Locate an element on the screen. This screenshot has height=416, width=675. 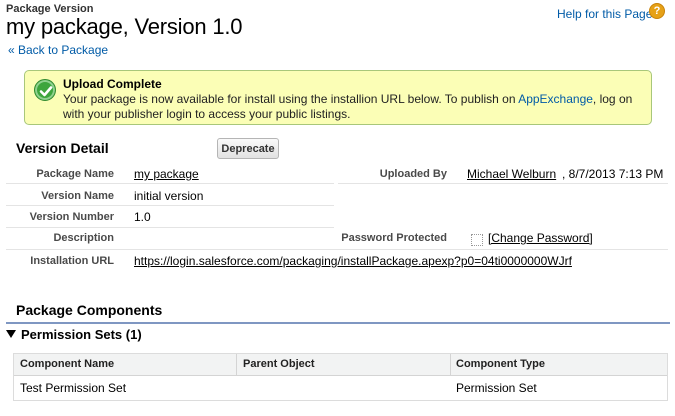
permission-sets-toggle: Permission Sets (1) is located at coordinates (74, 334).